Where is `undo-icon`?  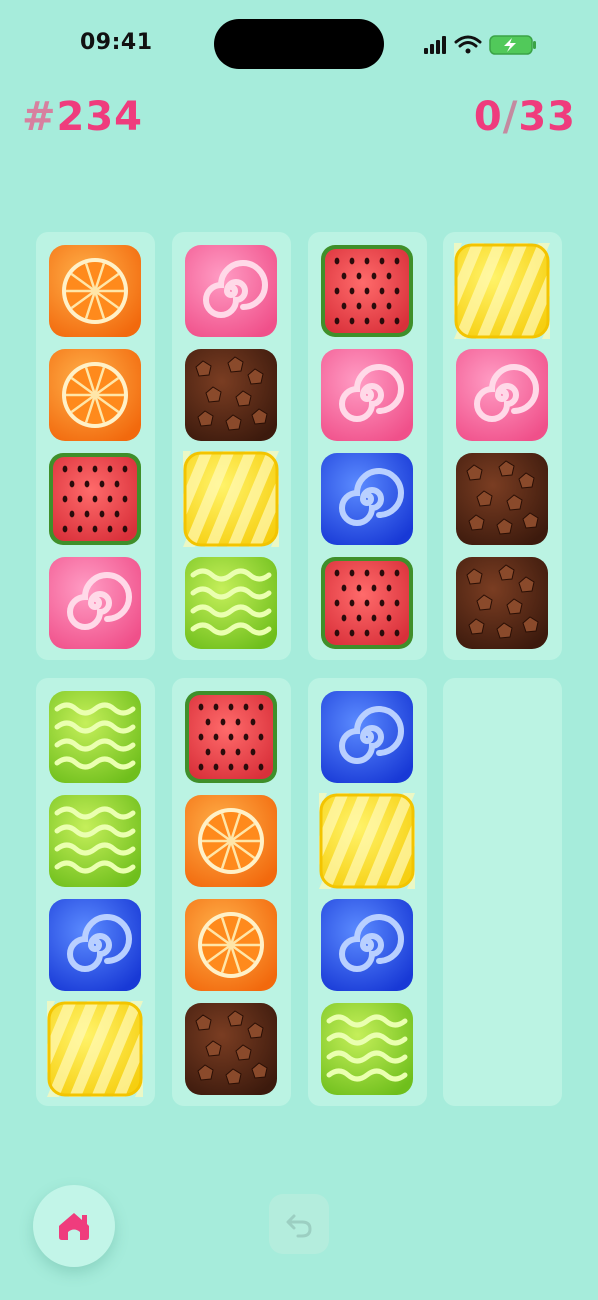 undo-icon is located at coordinates (299, 1226).